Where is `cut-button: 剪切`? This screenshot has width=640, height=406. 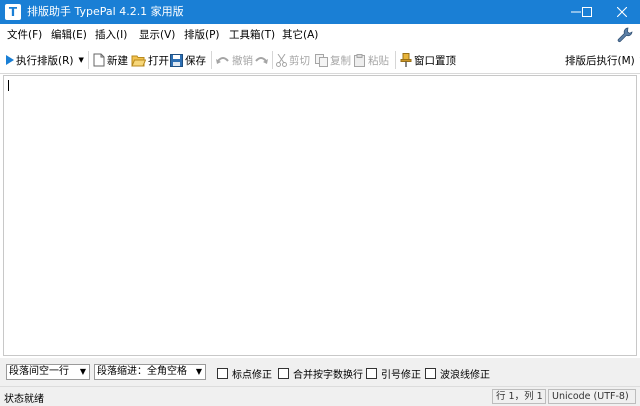 cut-button: 剪切 is located at coordinates (293, 60).